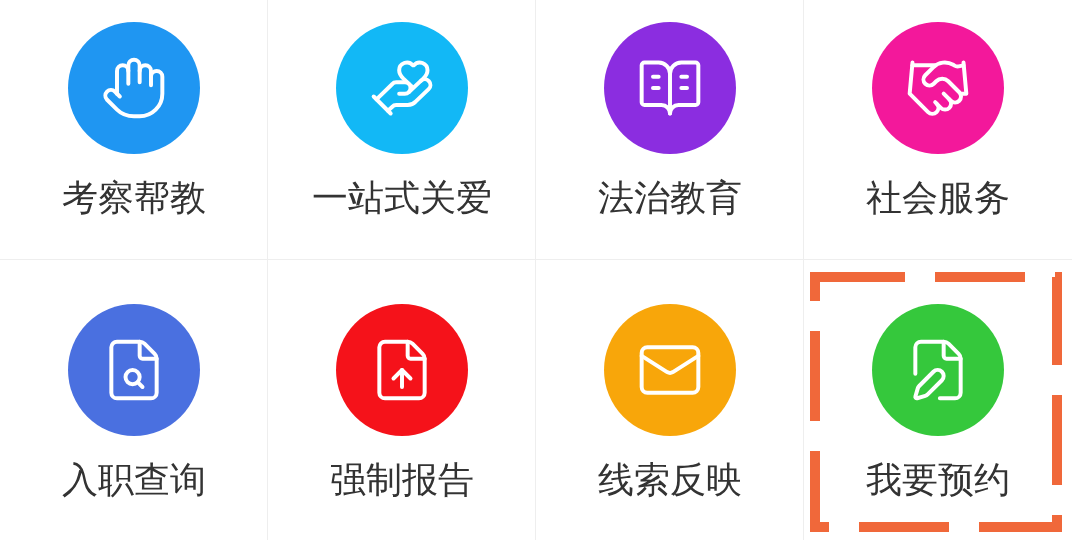 The height and width of the screenshot is (540, 1072). What do you see at coordinates (133, 198) in the screenshot?
I see `menu-label: 考察帮教` at bounding box center [133, 198].